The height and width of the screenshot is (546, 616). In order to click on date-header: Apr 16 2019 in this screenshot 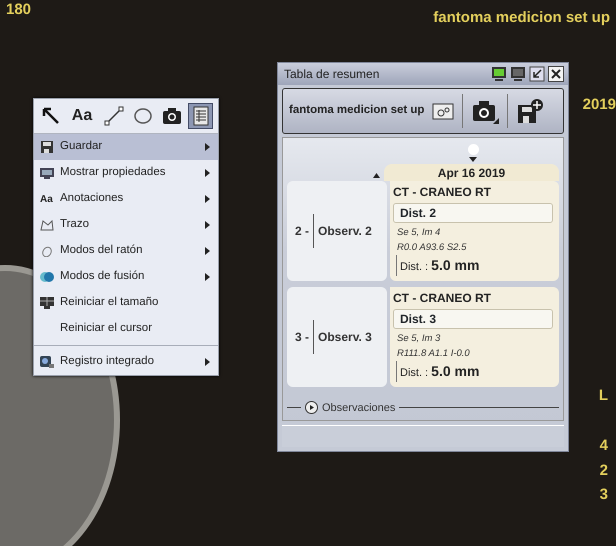, I will do `click(471, 172)`.